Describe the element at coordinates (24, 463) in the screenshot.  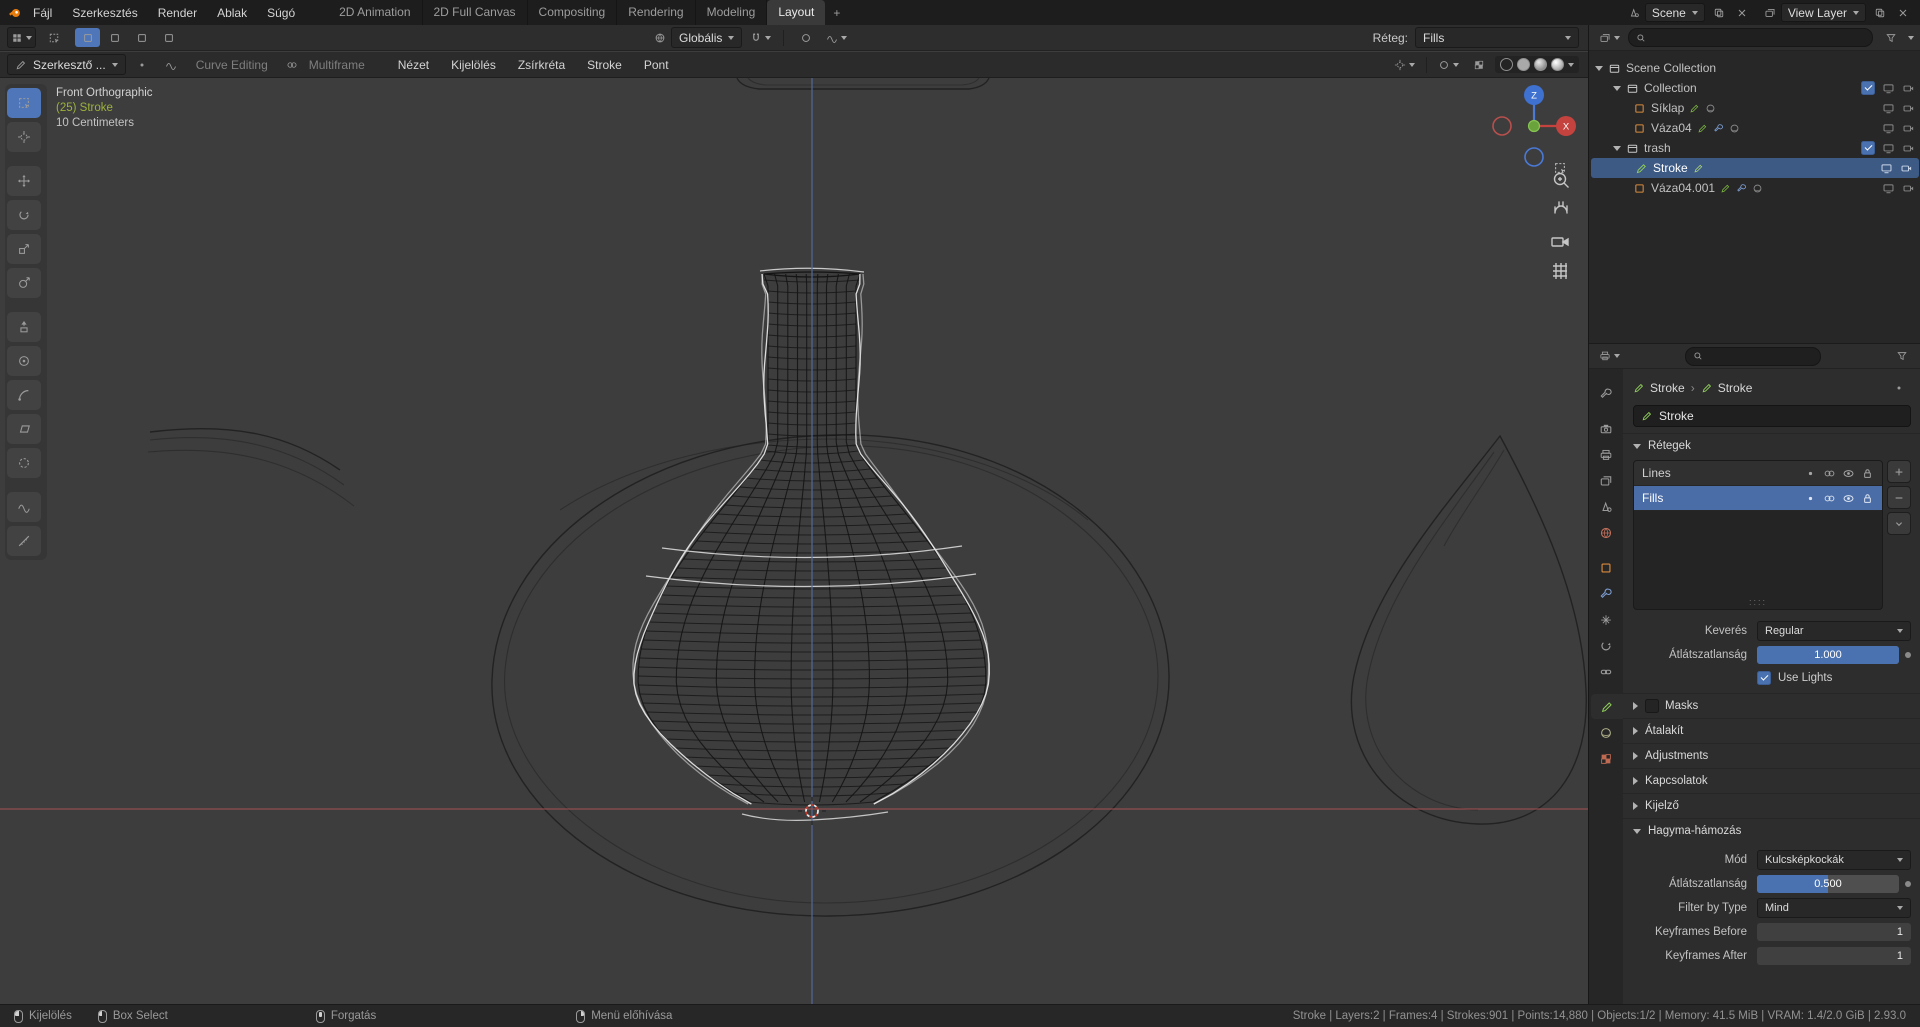
I see `tool-to-sphere` at that location.